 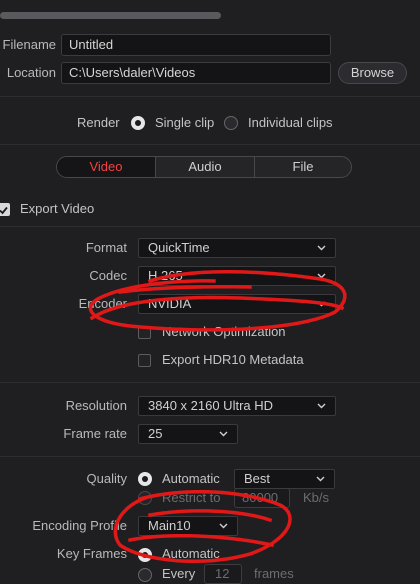 What do you see at coordinates (108, 275) in the screenshot?
I see `codec-label: Codec` at bounding box center [108, 275].